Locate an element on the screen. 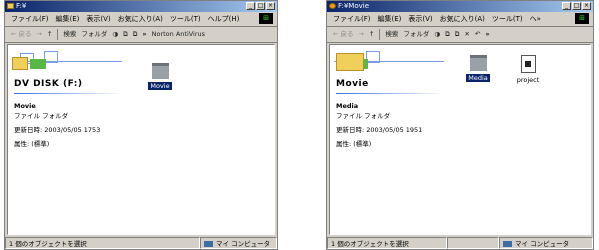  menu-help: ヘルプ(H) is located at coordinates (224, 19).